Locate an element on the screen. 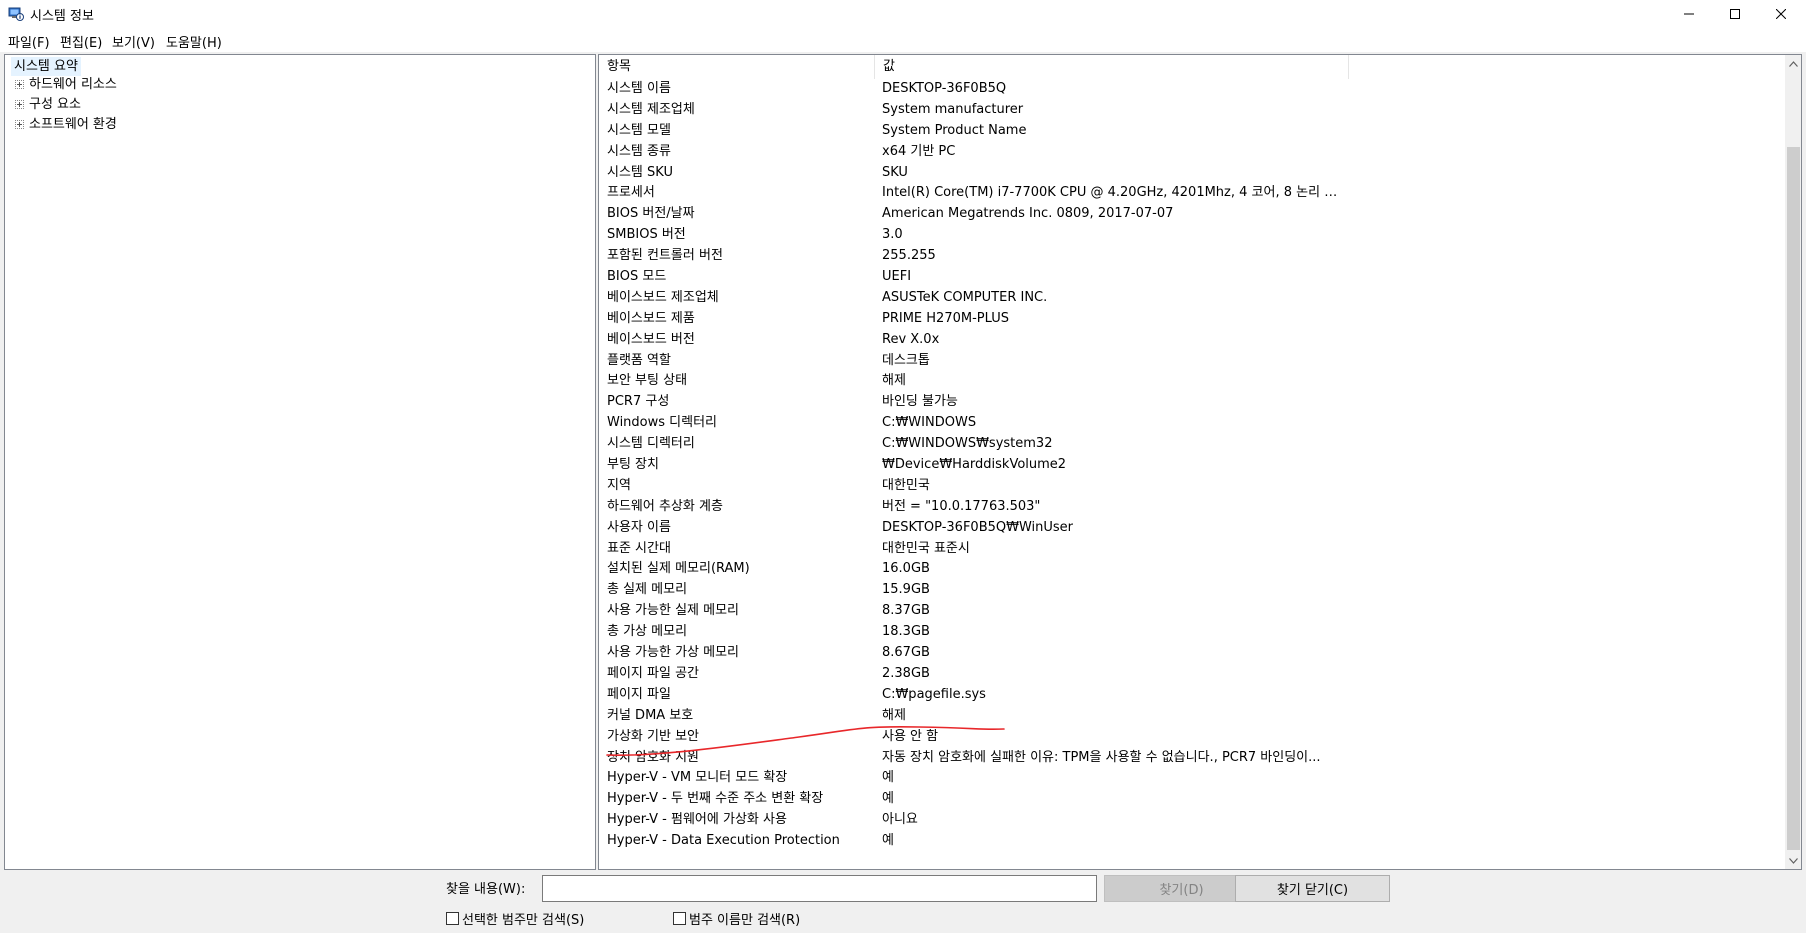 Image resolution: width=1806 pixels, height=933 pixels. row-item-name: 시스템 제조업체 is located at coordinates (651, 109).